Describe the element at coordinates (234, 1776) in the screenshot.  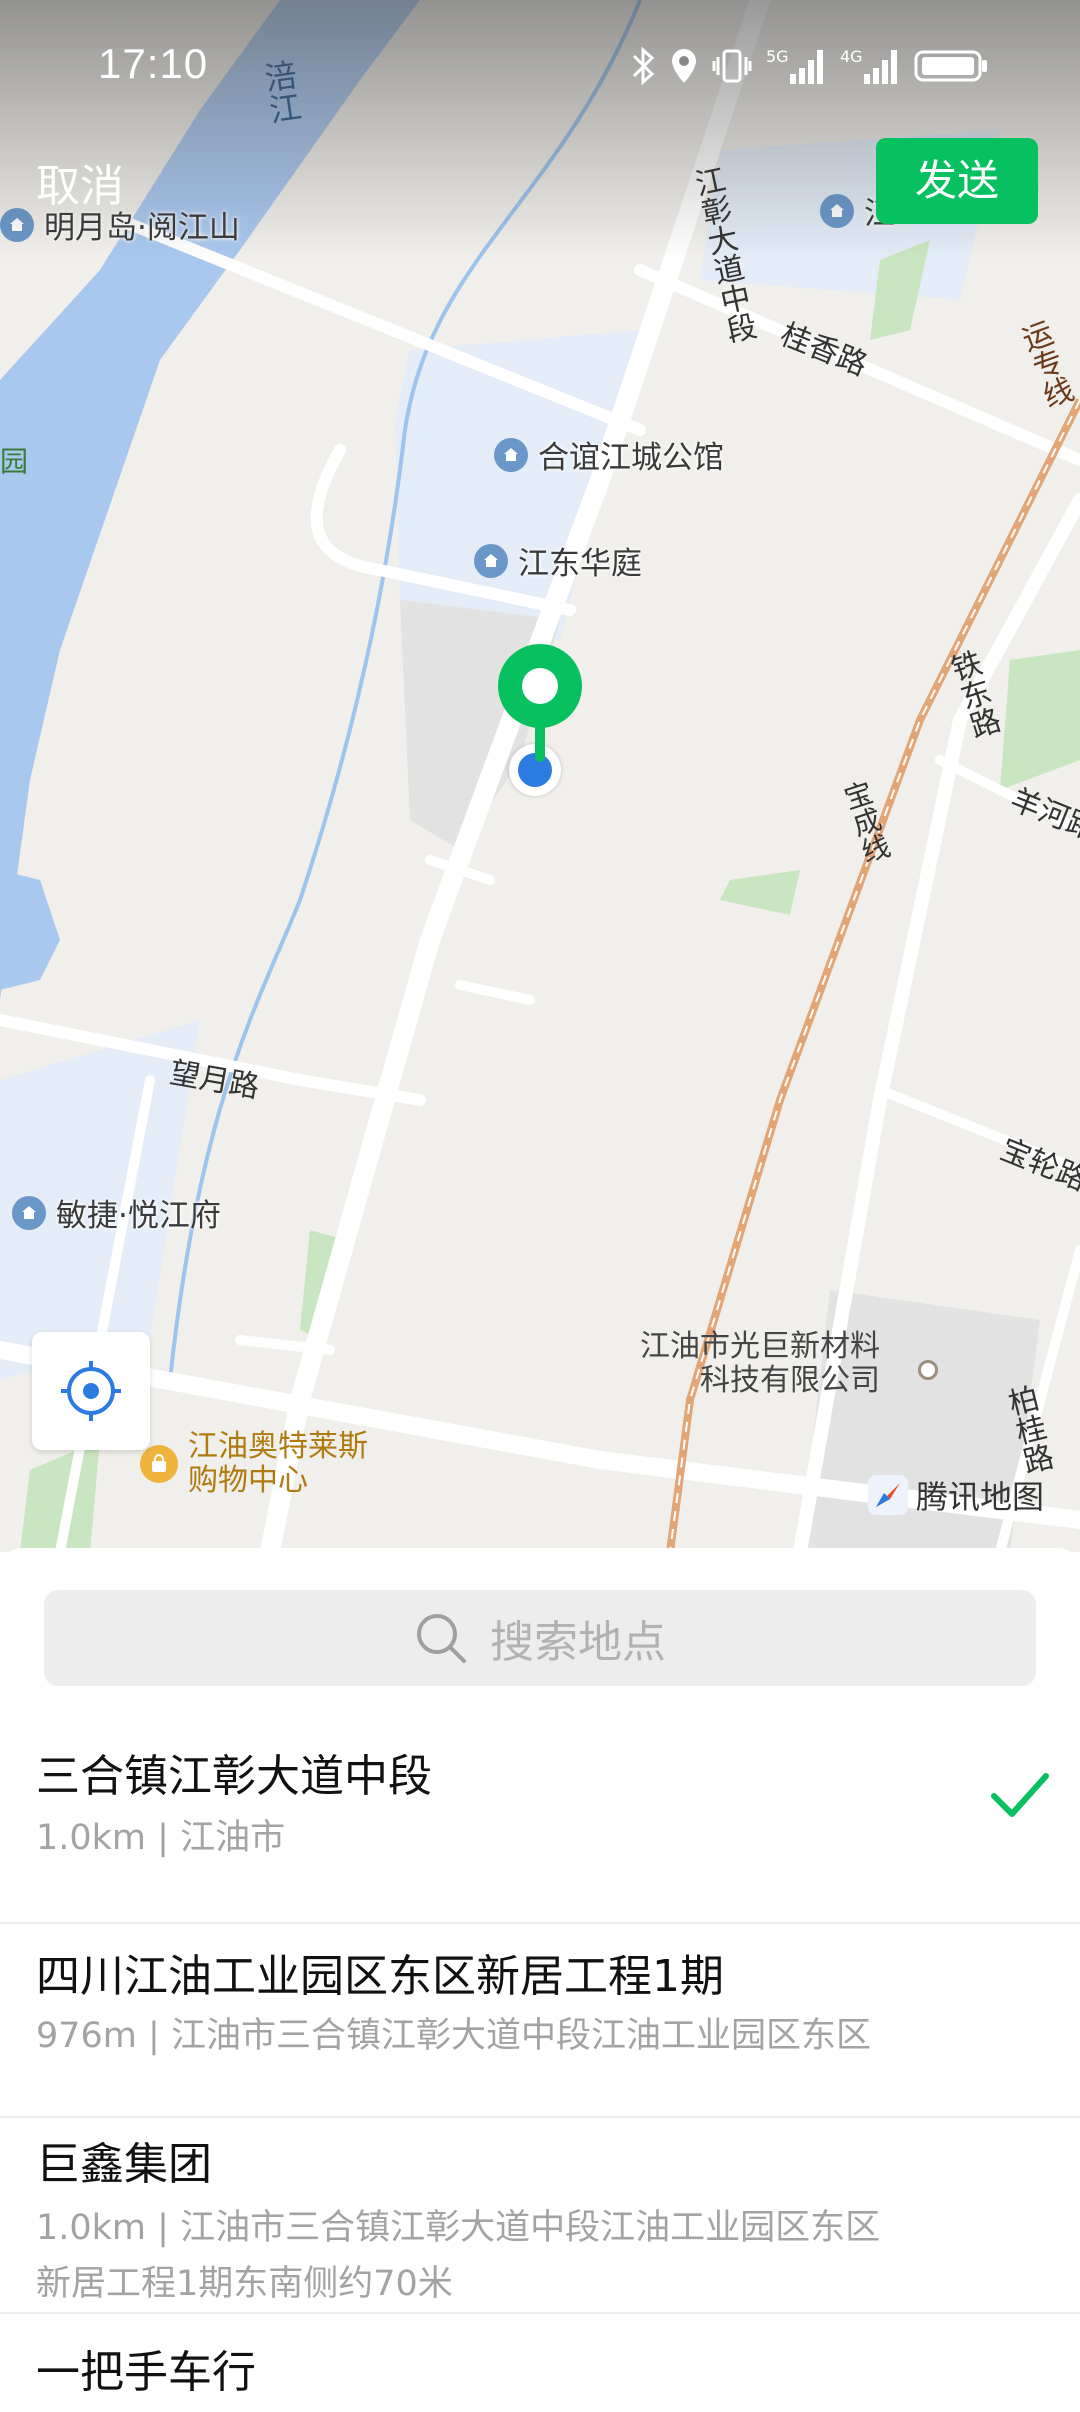
I see `result-title: 三合镇江彰大道中段` at that location.